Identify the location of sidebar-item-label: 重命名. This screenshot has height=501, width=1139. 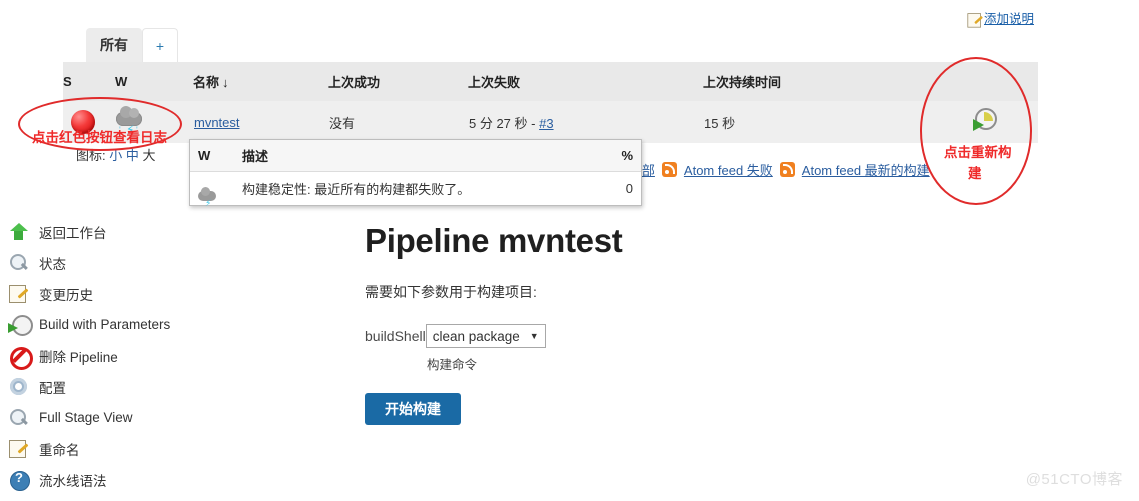
(59, 450).